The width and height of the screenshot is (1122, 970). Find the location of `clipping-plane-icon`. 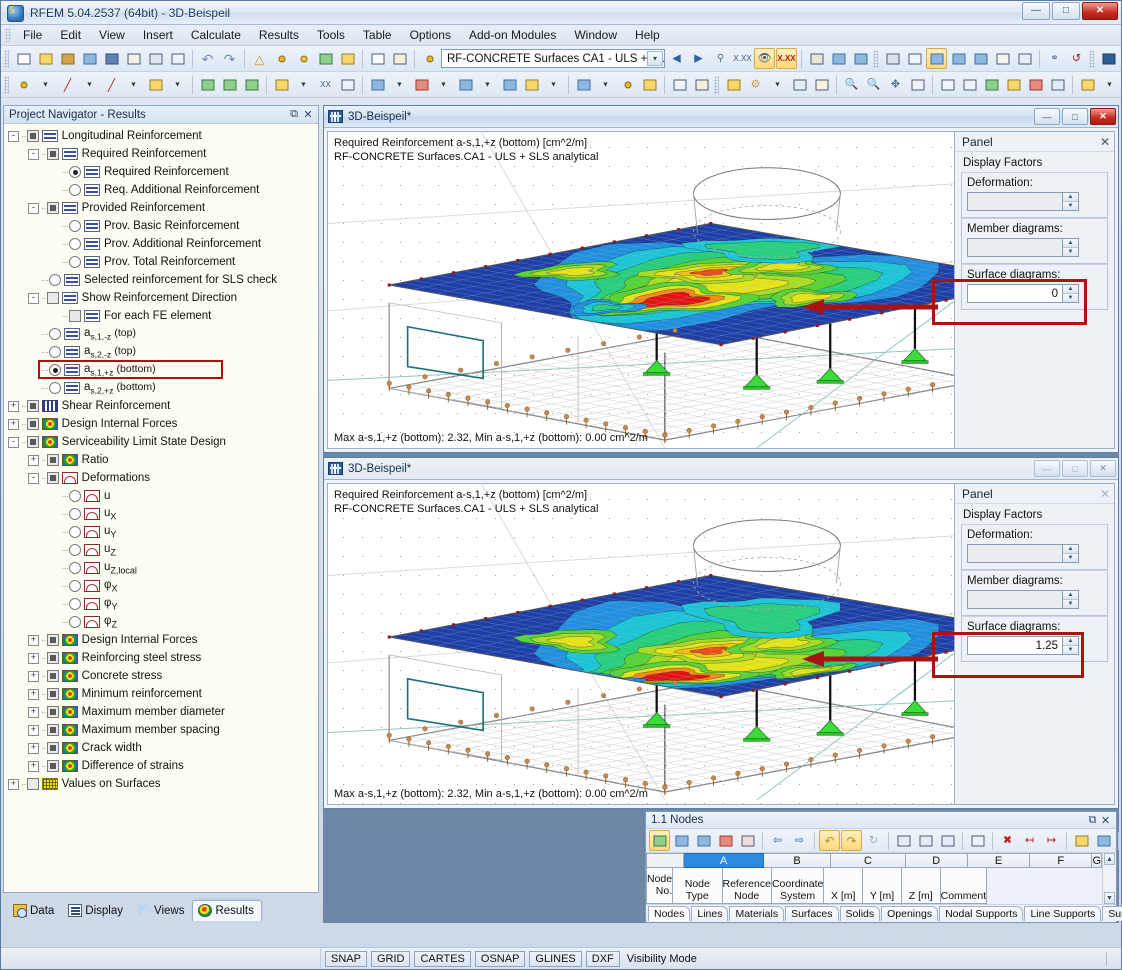

clipping-plane-icon is located at coordinates (969, 84).